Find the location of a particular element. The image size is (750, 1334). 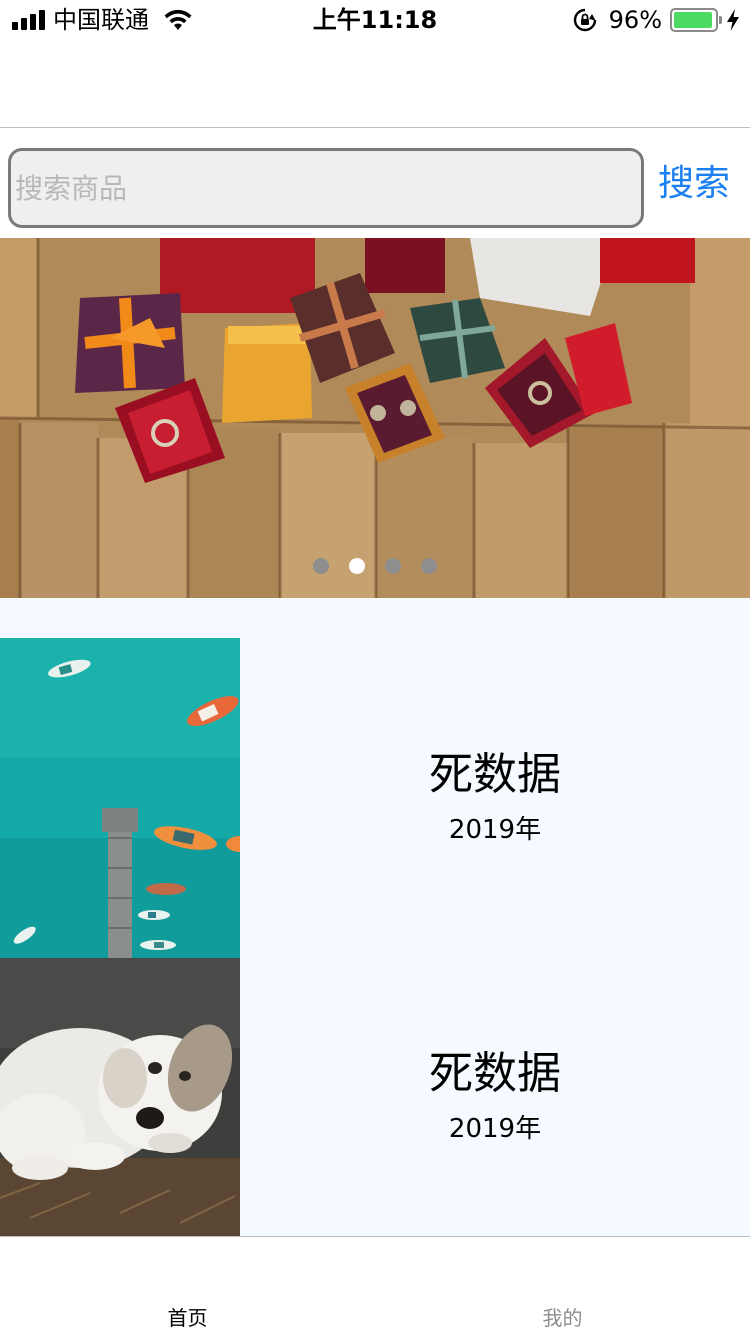

battery-icon is located at coordinates (696, 20).